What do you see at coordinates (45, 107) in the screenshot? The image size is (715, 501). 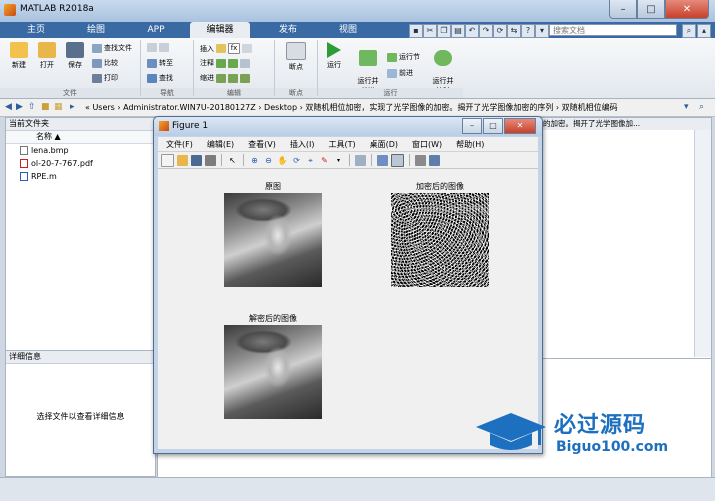 I see `browse-folder-icon: ■` at bounding box center [45, 107].